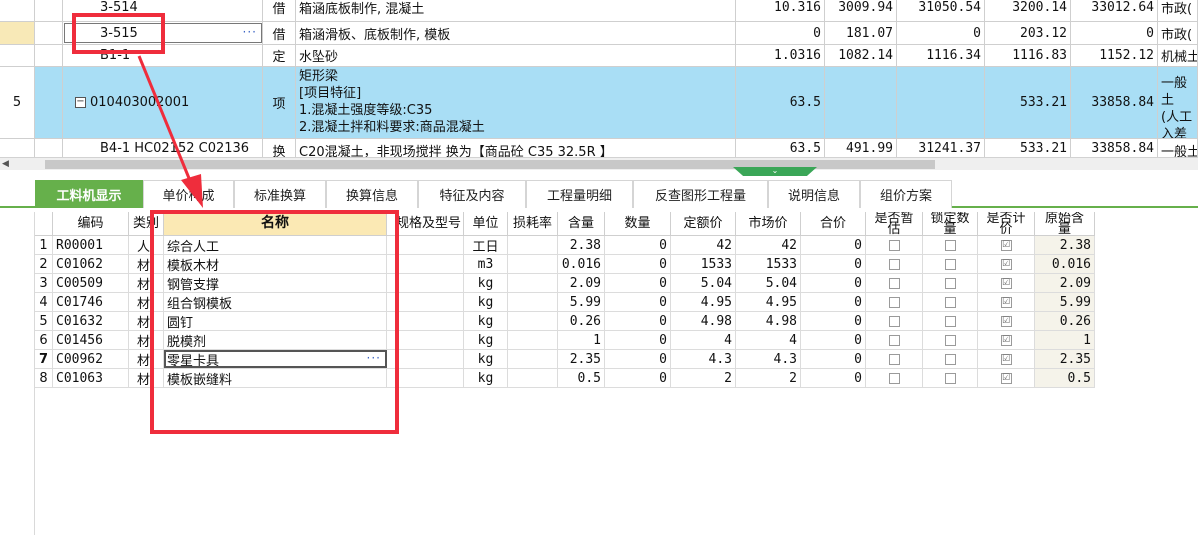 The width and height of the screenshot is (1198, 535). I want to click on col-header-loss-rate: 损耗率, so click(533, 224).